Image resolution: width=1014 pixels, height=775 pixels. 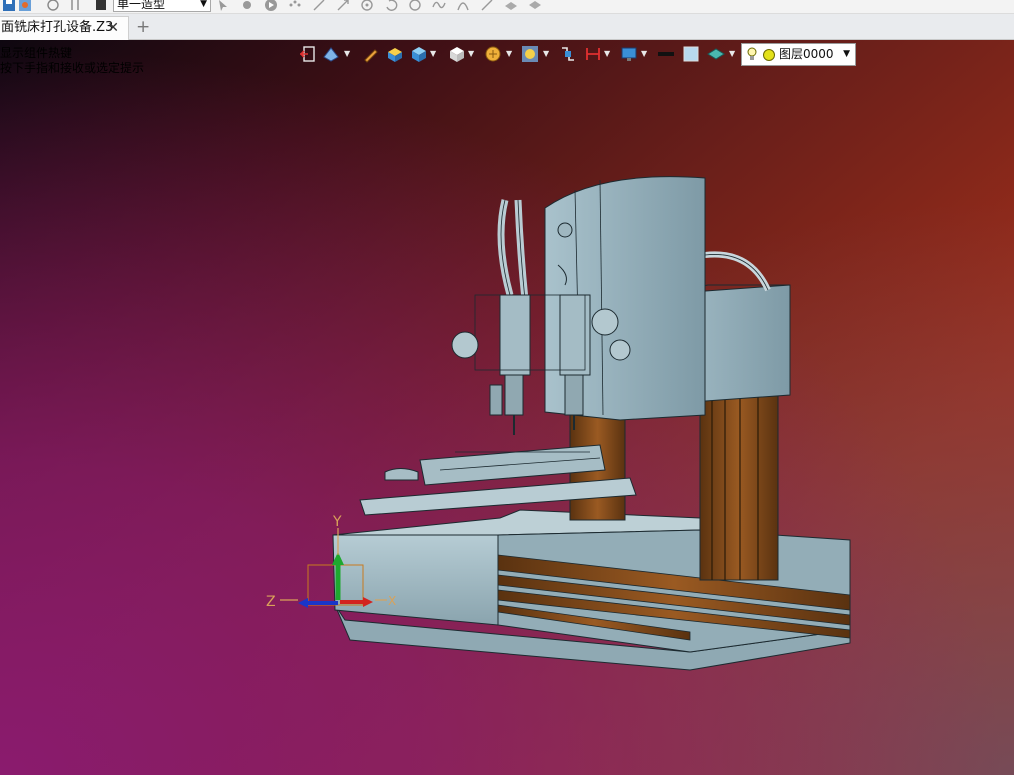 I want to click on layer-select: 图层0000 ▼, so click(x=798, y=54).